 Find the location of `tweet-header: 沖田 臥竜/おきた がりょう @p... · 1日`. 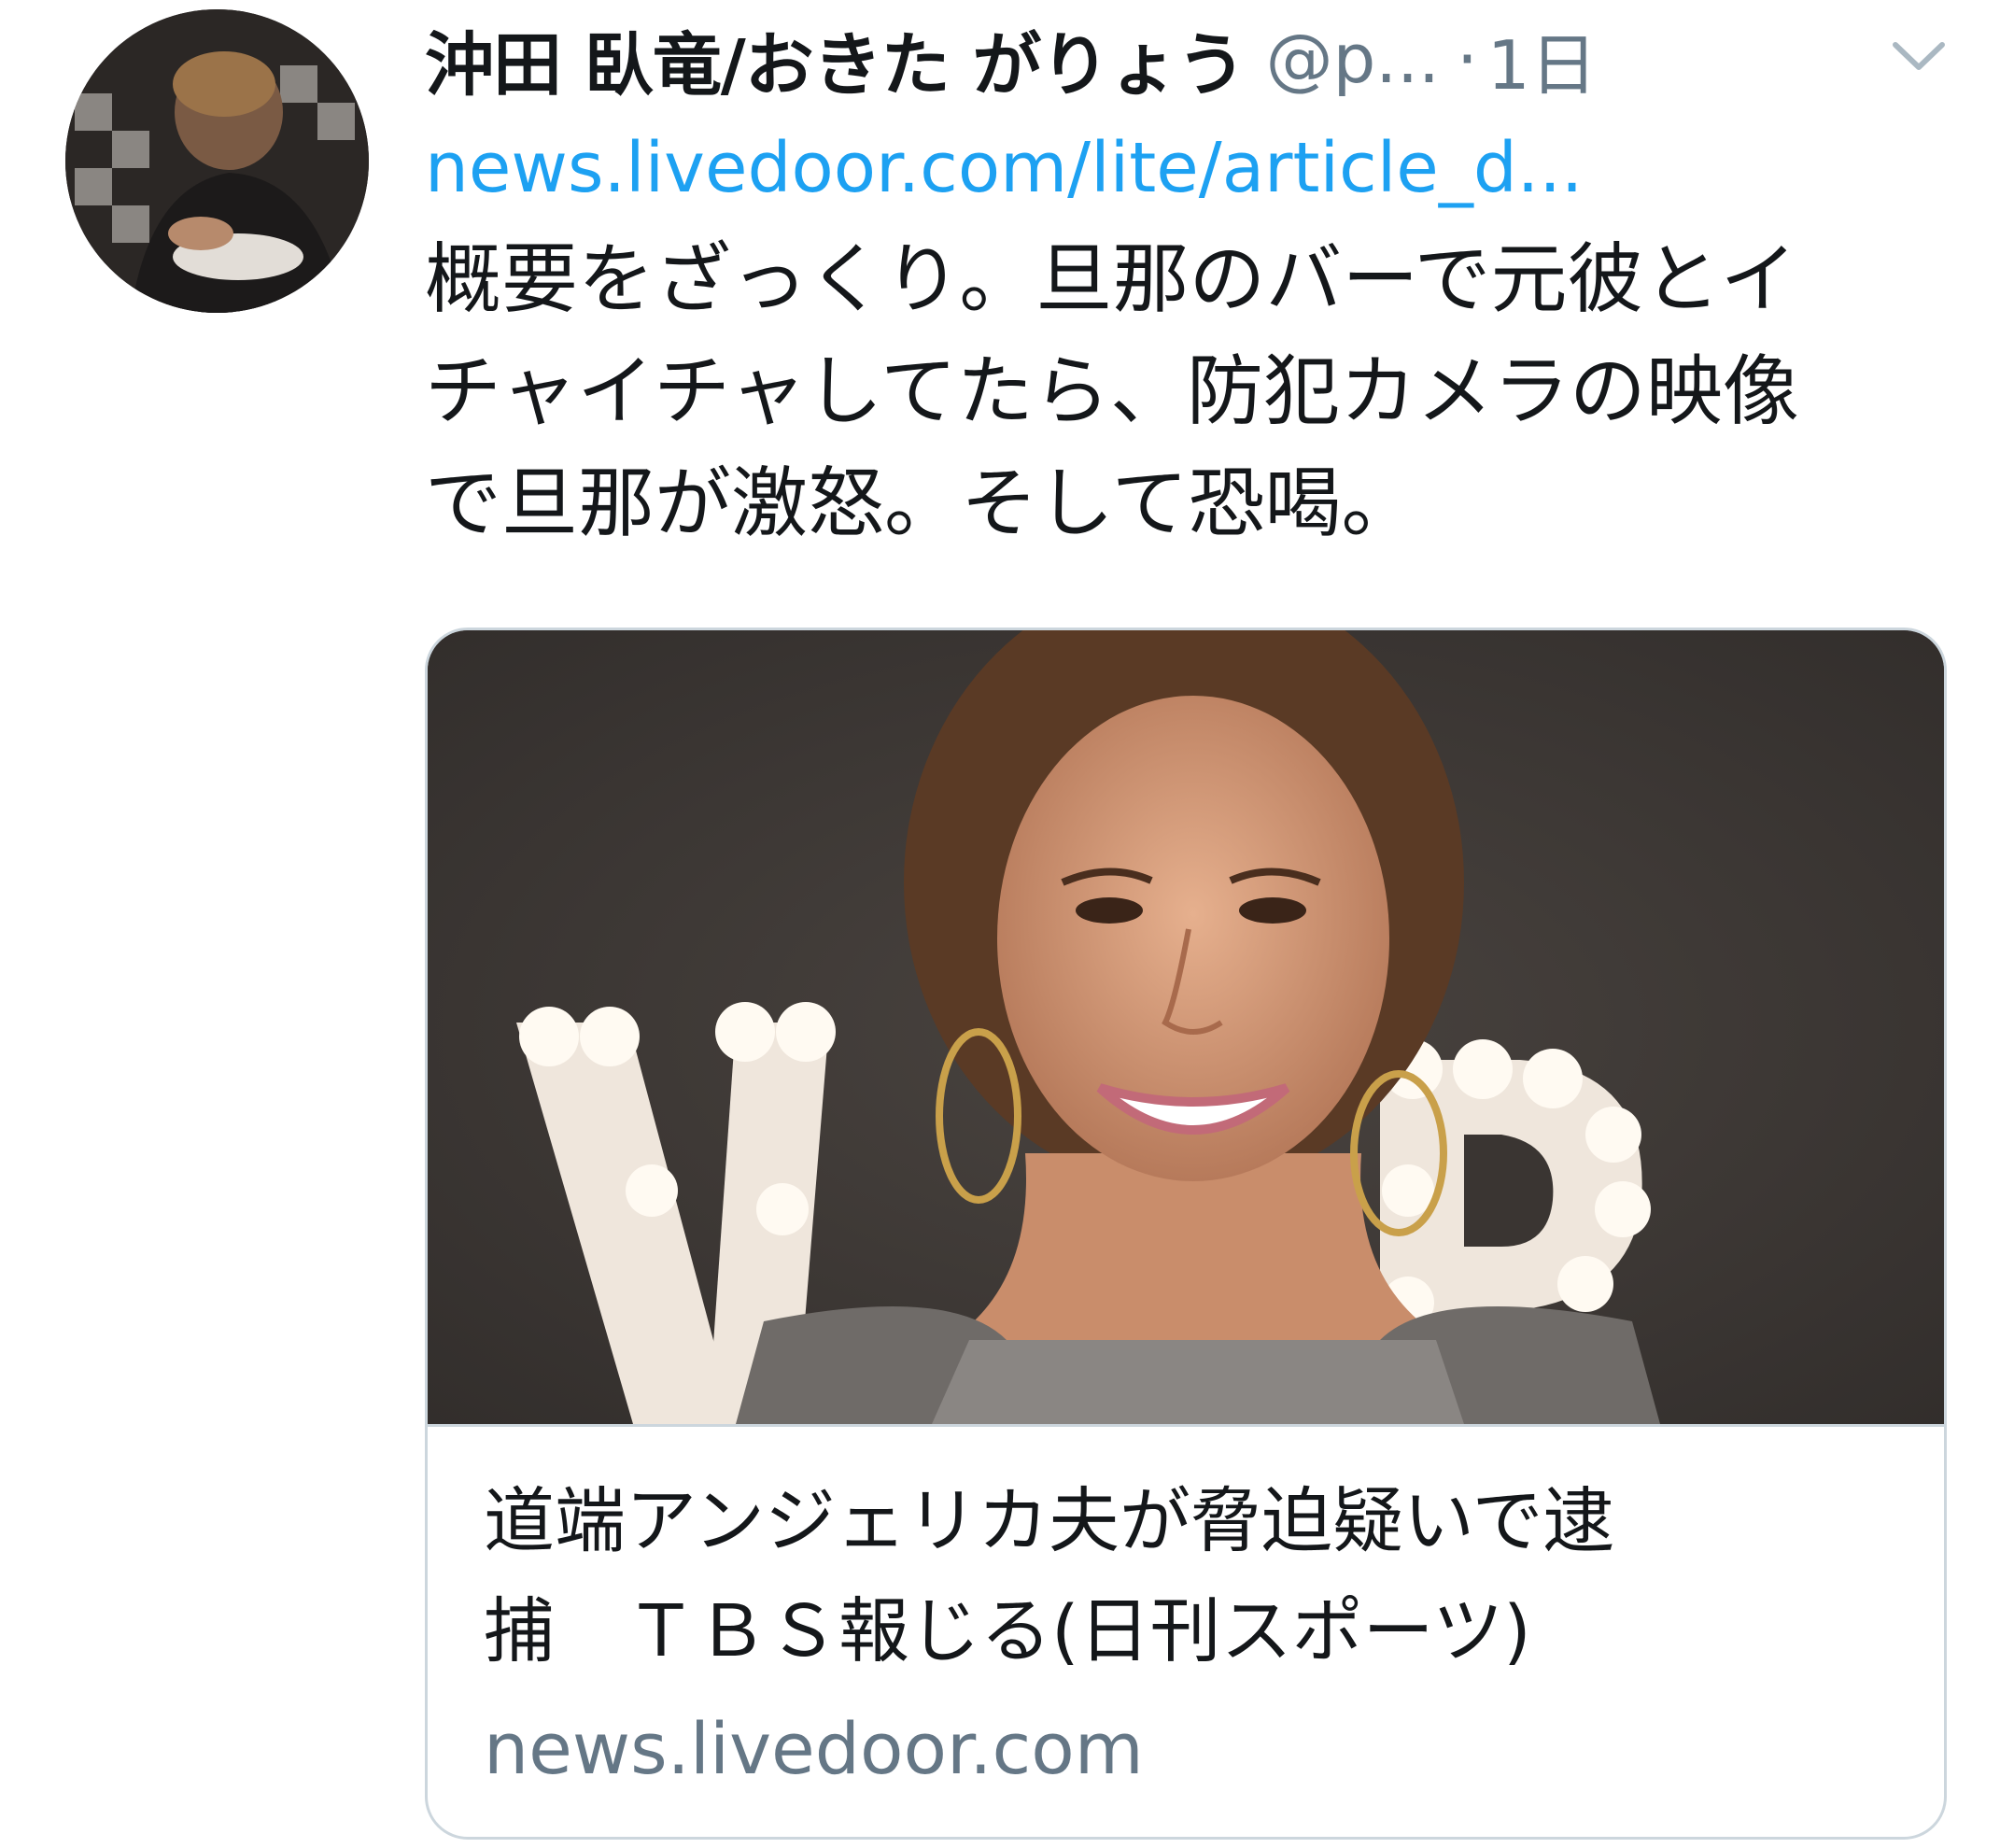

tweet-header: 沖田 臥竜/おきた がりょう @p... · 1日 is located at coordinates (1190, 58).